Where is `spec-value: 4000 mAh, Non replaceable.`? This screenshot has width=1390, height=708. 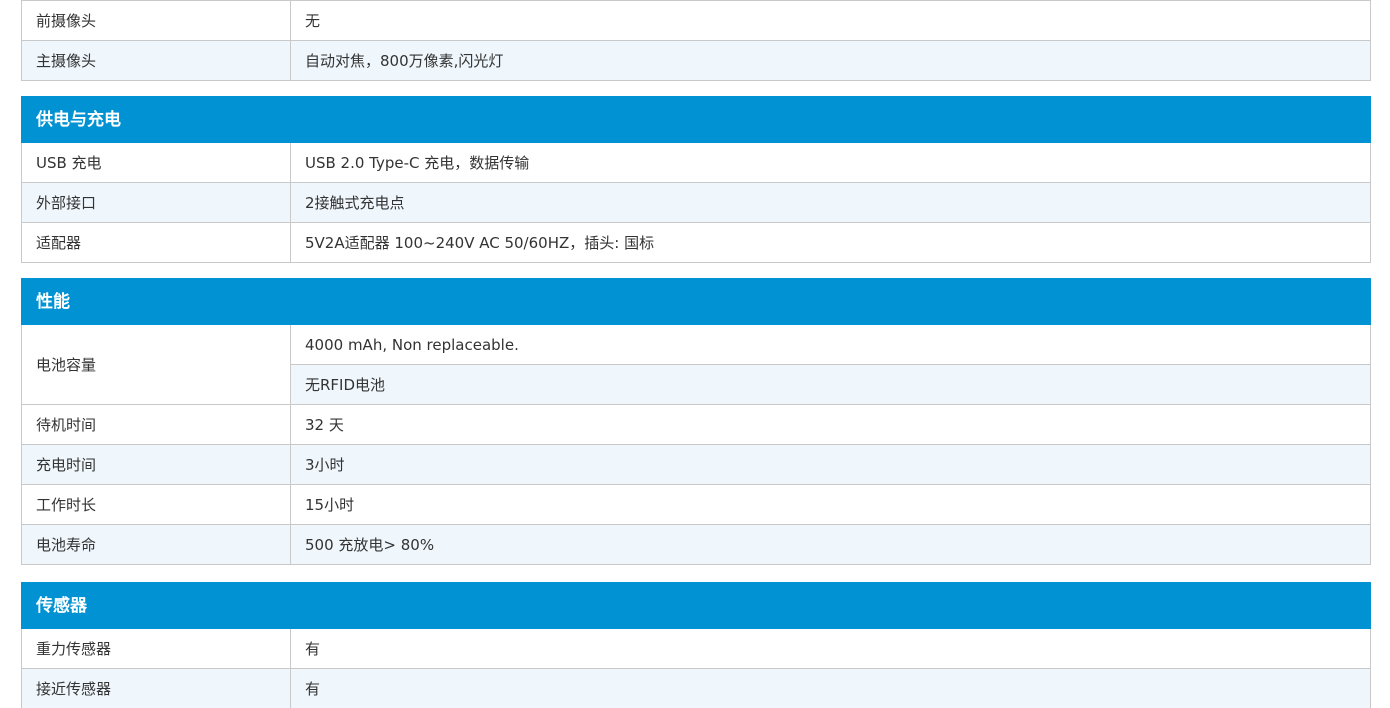 spec-value: 4000 mAh, Non replaceable. is located at coordinates (830, 344).